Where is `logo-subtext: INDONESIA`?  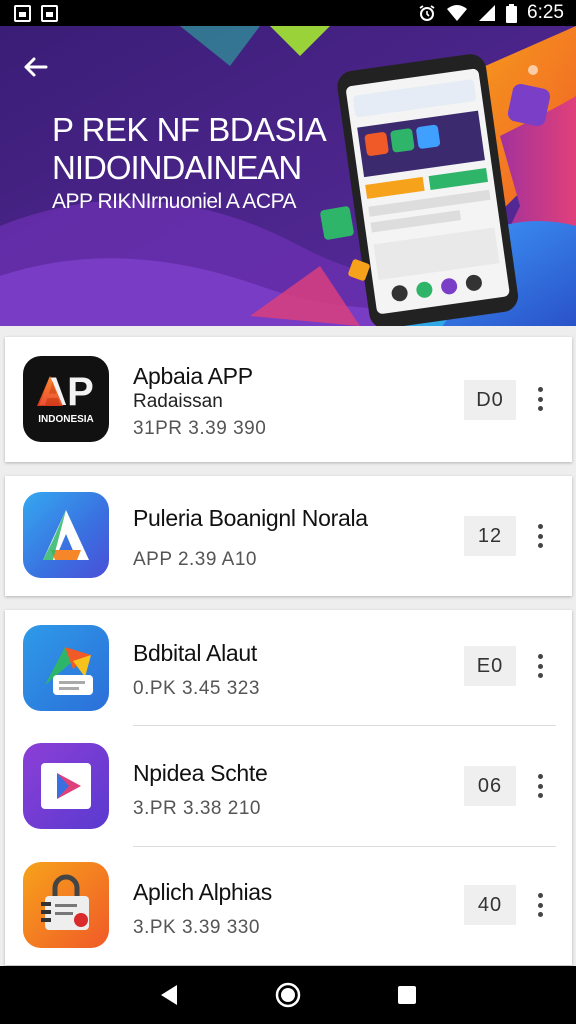
logo-subtext: INDONESIA is located at coordinates (66, 419).